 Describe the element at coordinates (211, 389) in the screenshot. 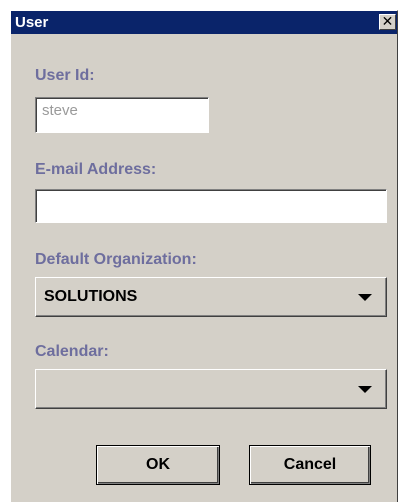

I see `calendar-dropdown` at that location.